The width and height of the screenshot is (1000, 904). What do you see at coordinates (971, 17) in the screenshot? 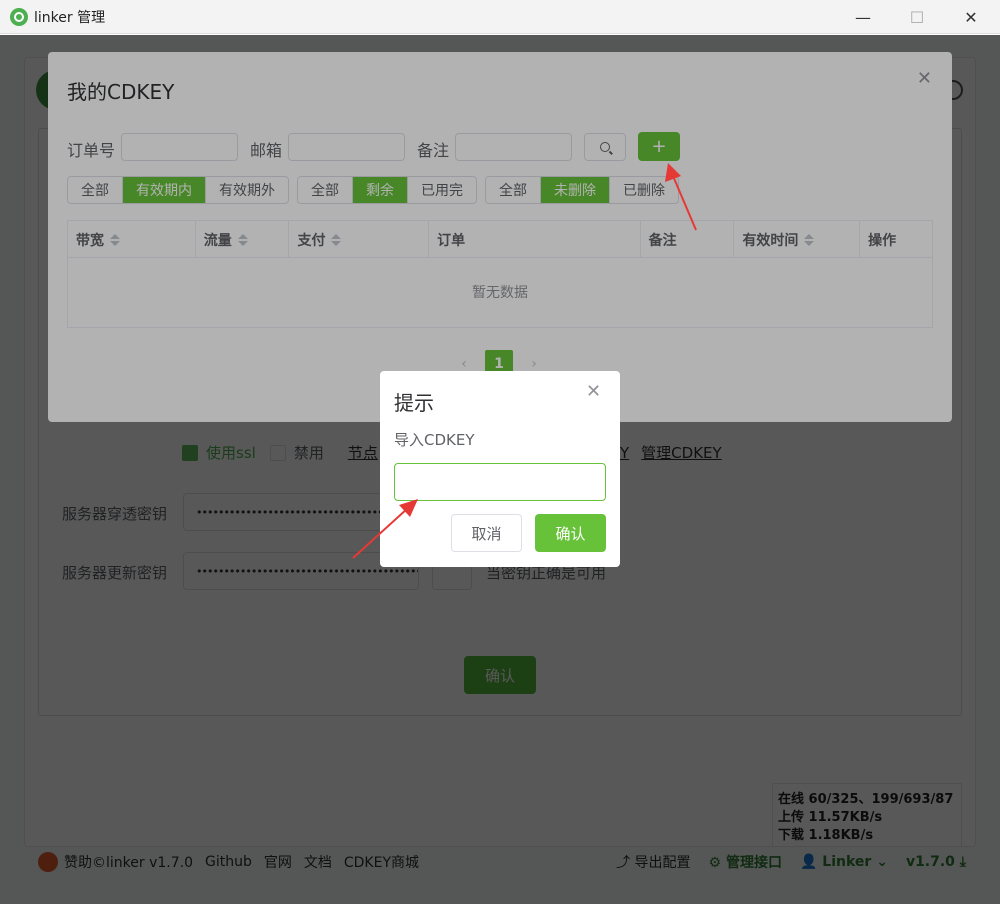
I see `close-window-button: ✕` at bounding box center [971, 17].